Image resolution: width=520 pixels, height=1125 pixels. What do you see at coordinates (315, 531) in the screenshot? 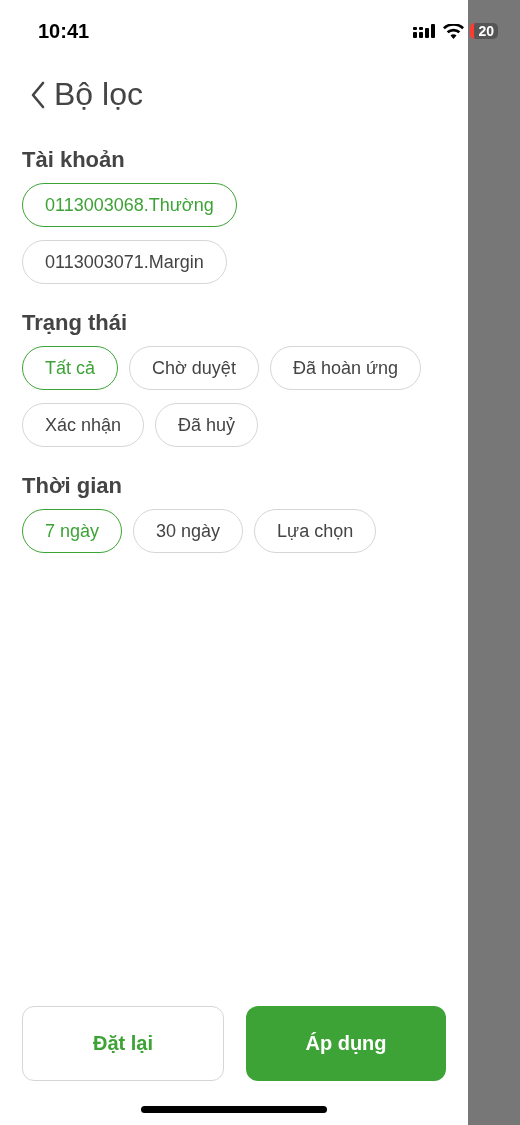
I see `filter-chip: Lựa chọn` at bounding box center [315, 531].